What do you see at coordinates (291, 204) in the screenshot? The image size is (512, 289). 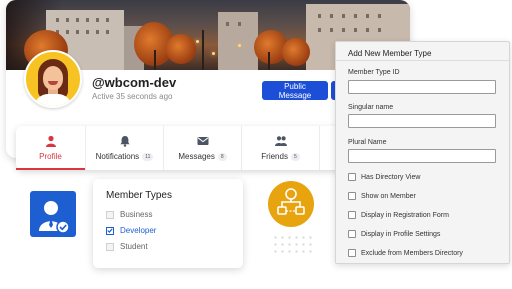 I see `org-chart-icon` at bounding box center [291, 204].